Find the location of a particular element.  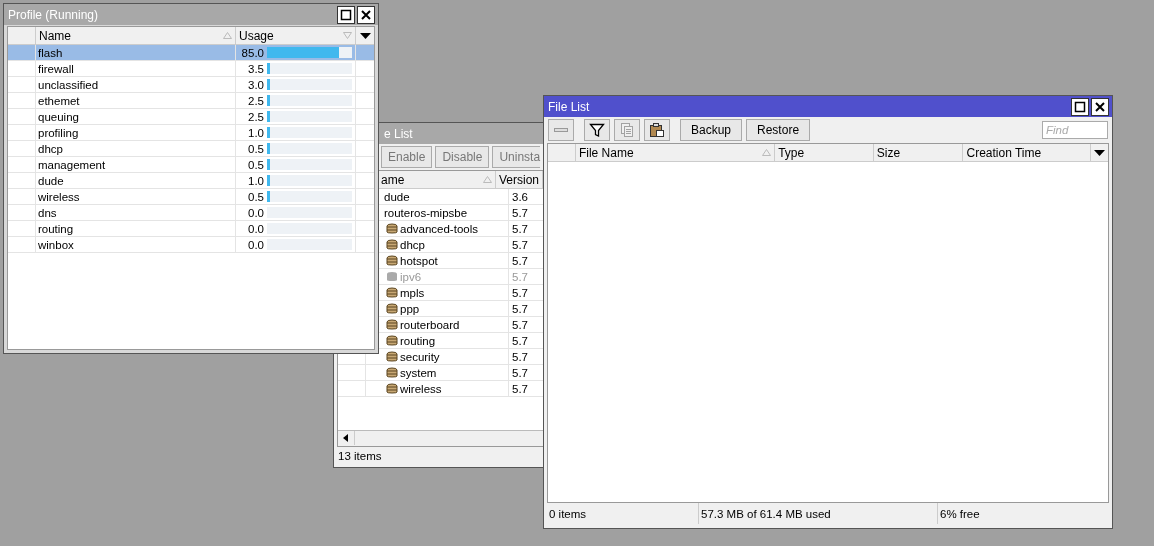

process-name: unclassified is located at coordinates (68, 84).